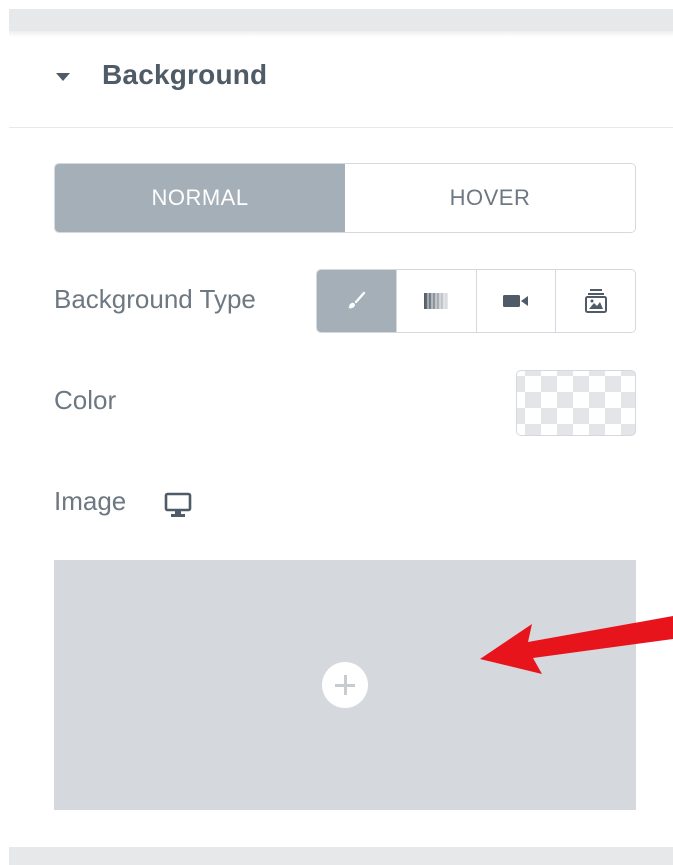 This screenshot has width=673, height=865. What do you see at coordinates (90, 501) in the screenshot?
I see `image-label: Image` at bounding box center [90, 501].